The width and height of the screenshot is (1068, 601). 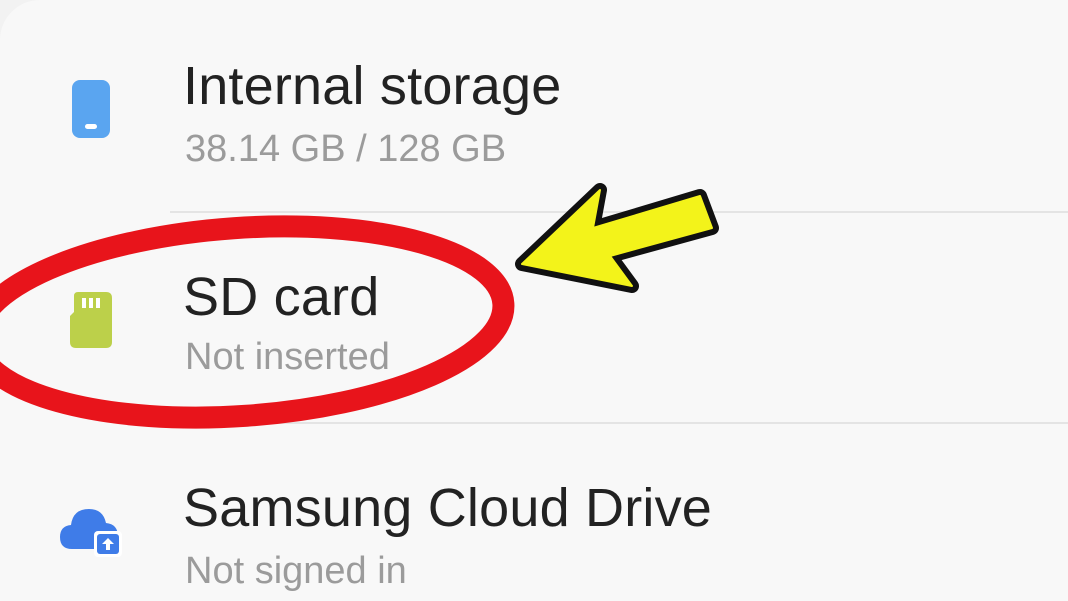 What do you see at coordinates (346, 149) in the screenshot?
I see `storage-item-subtitle: 38.14 GB / 128 GB` at bounding box center [346, 149].